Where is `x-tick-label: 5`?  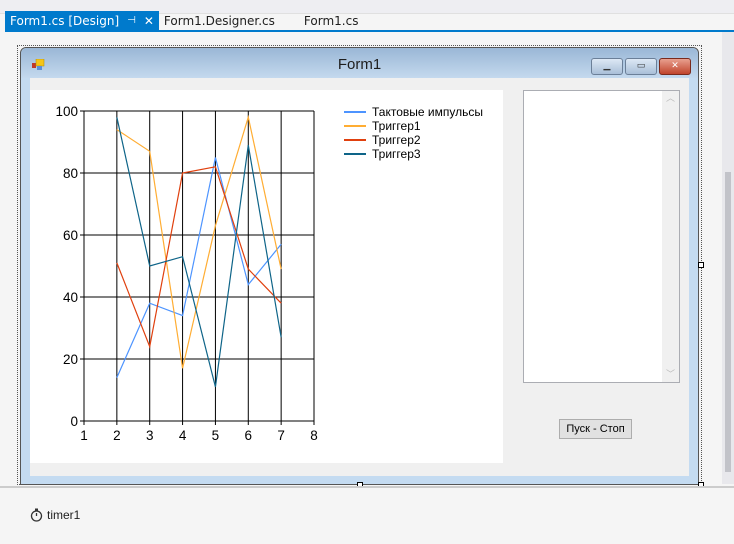
x-tick-label: 5 is located at coordinates (216, 435).